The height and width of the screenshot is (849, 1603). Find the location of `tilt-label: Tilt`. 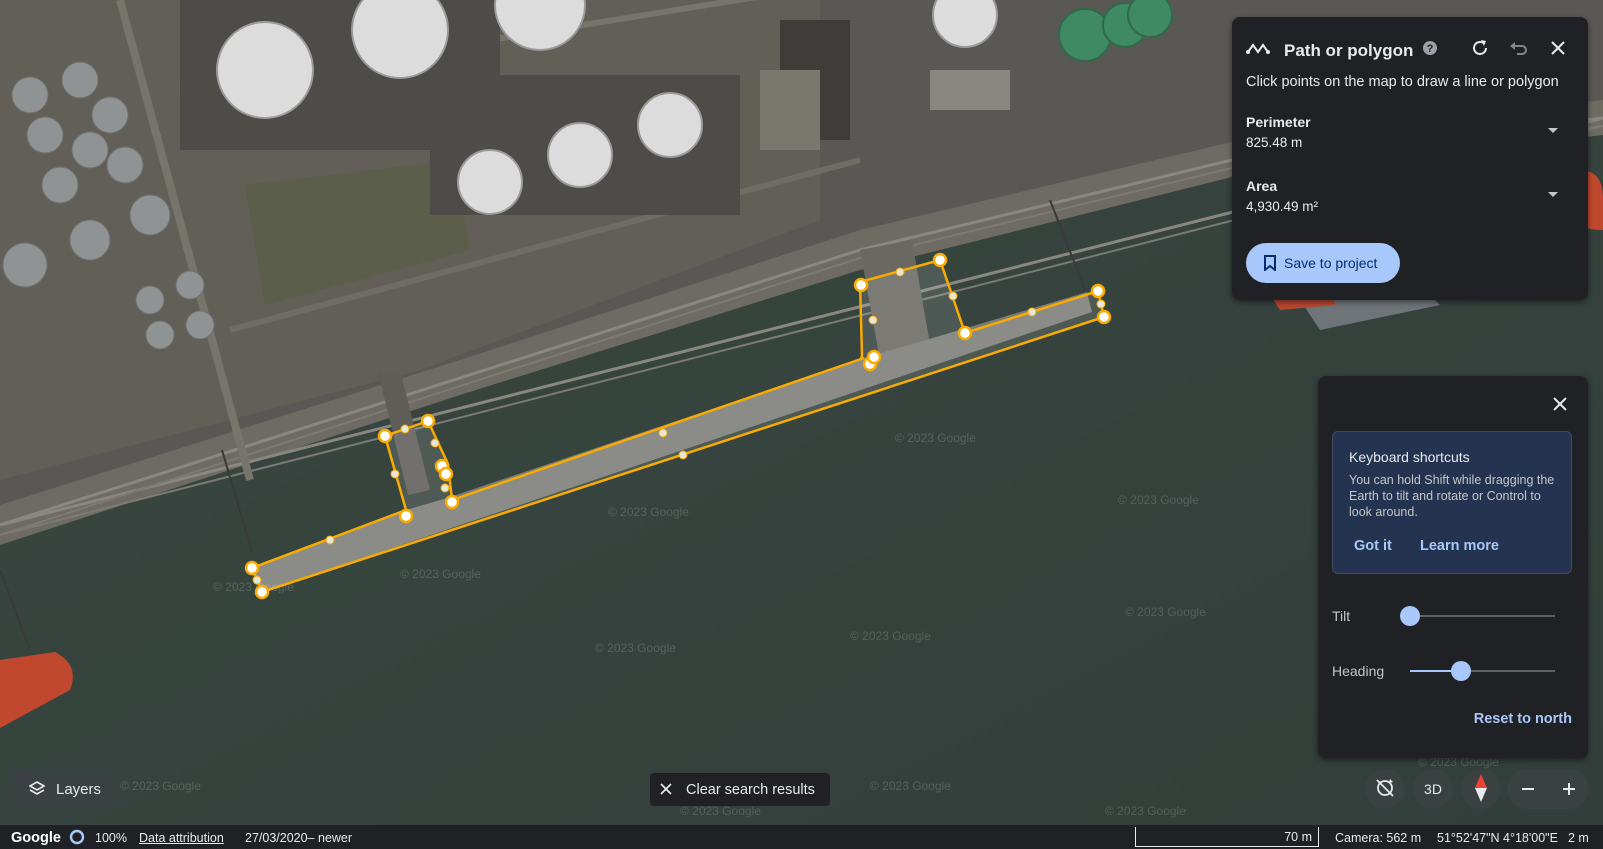

tilt-label: Tilt is located at coordinates (1341, 616).